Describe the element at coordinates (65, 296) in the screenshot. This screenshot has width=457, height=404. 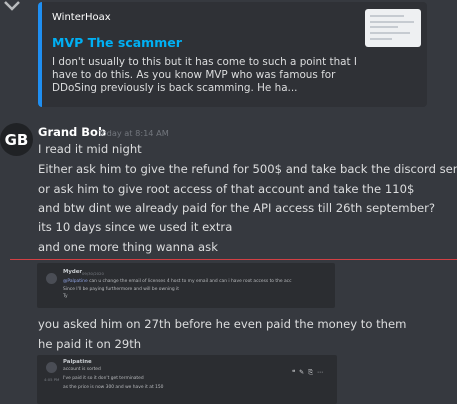
I see `quoted-line: Ty` at that location.